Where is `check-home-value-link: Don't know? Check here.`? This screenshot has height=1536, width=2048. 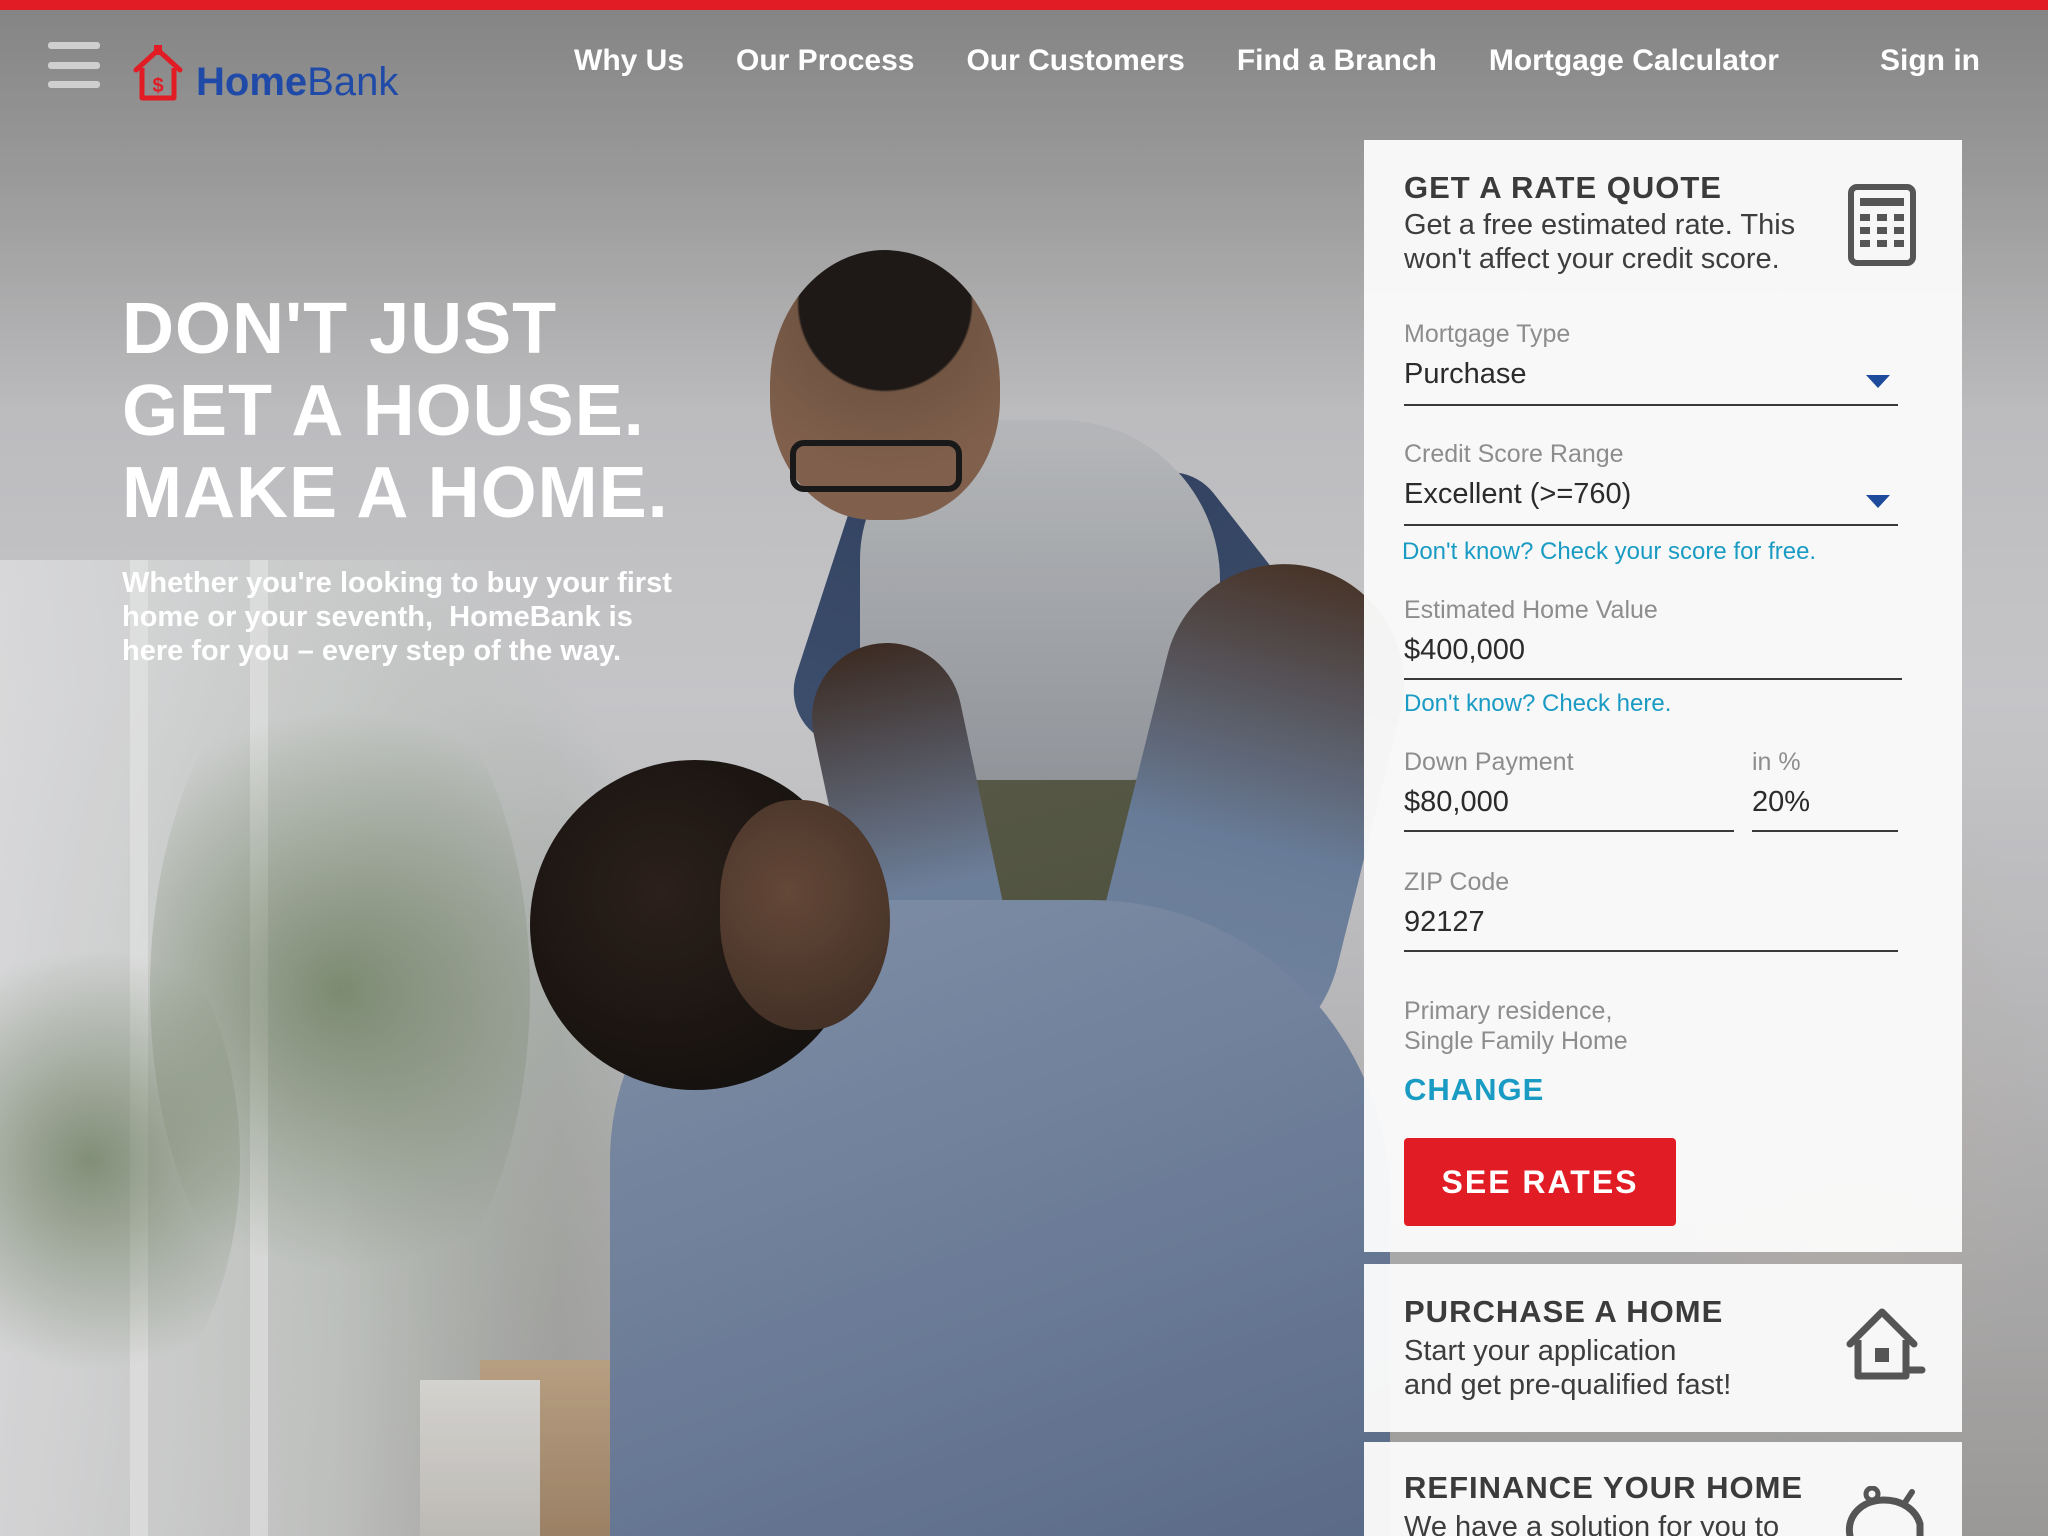 check-home-value-link: Don't know? Check here. is located at coordinates (1537, 704).